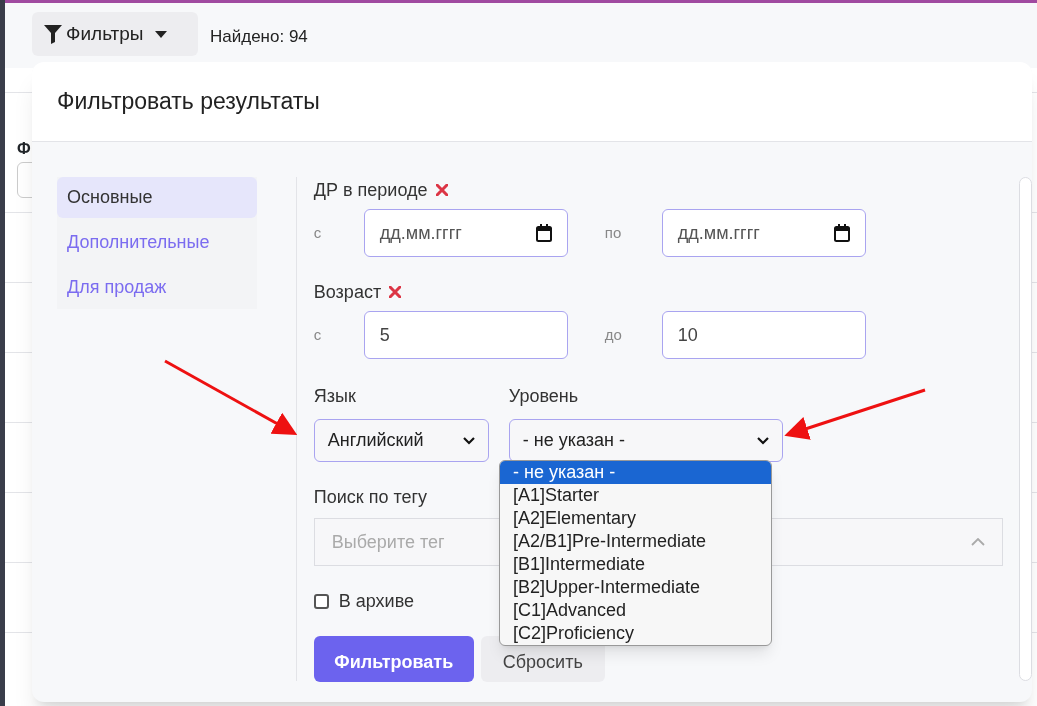  Describe the element at coordinates (613, 334) in the screenshot. I see `field-label: до` at that location.